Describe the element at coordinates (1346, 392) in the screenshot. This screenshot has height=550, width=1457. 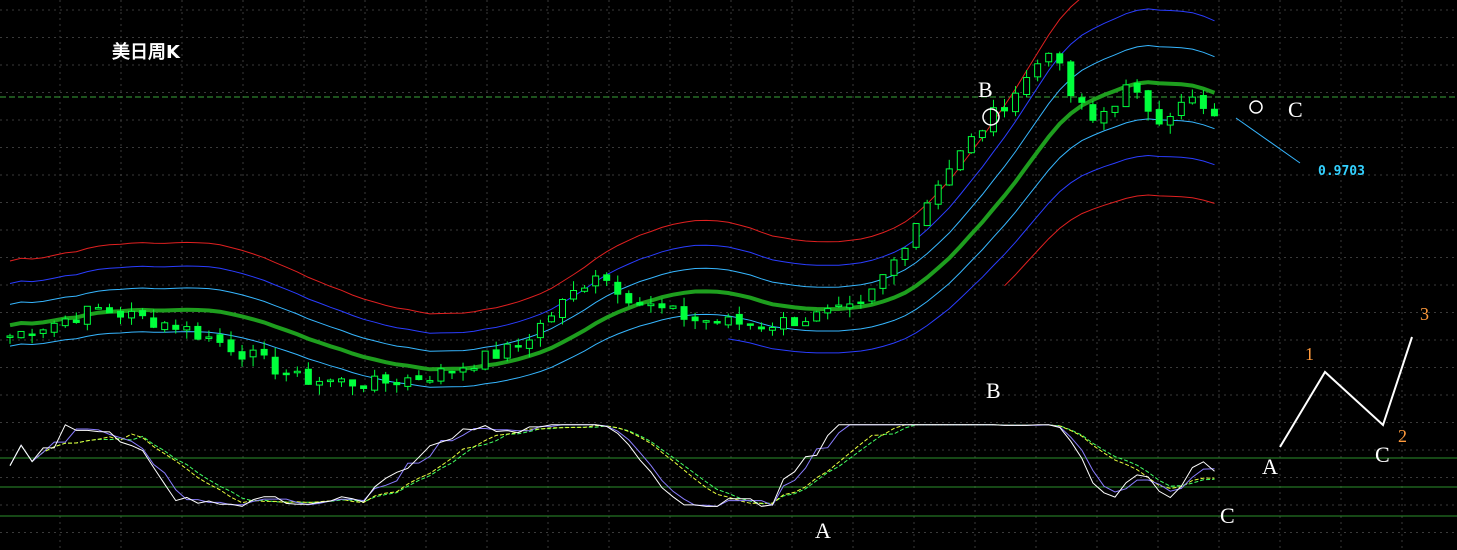
I see `wave-diagram-line` at that location.